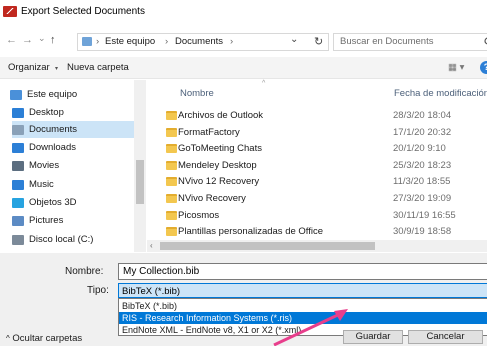 Image resolution: width=487 pixels, height=346 pixels. I want to click on filename-field, so click(302, 271).